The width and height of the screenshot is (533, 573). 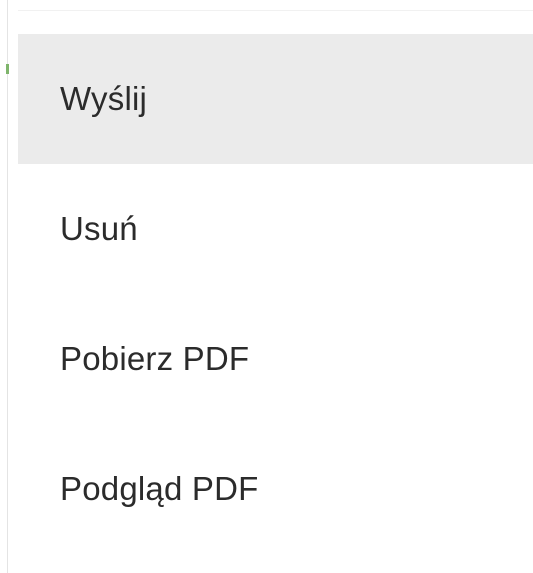 I want to click on page-edge-divider, so click(x=7, y=286).